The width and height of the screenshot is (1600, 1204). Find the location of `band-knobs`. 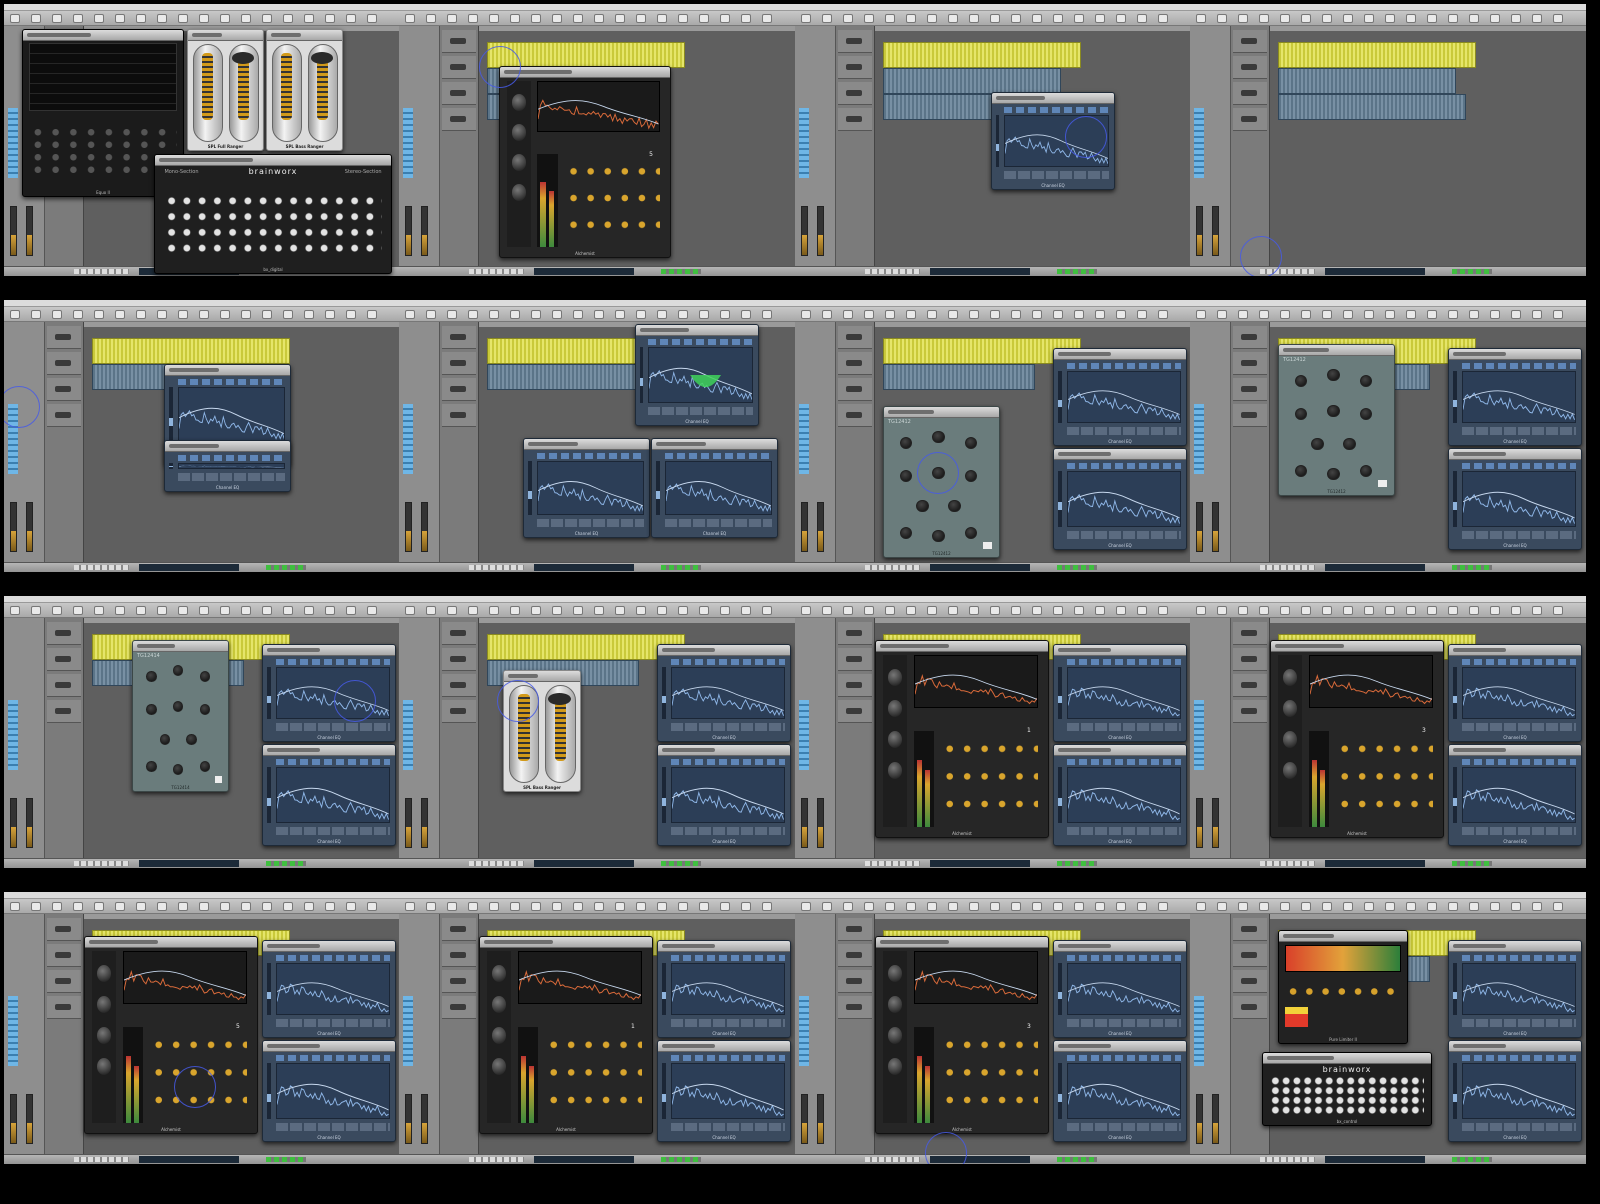

band-knobs is located at coordinates (593, 1077).